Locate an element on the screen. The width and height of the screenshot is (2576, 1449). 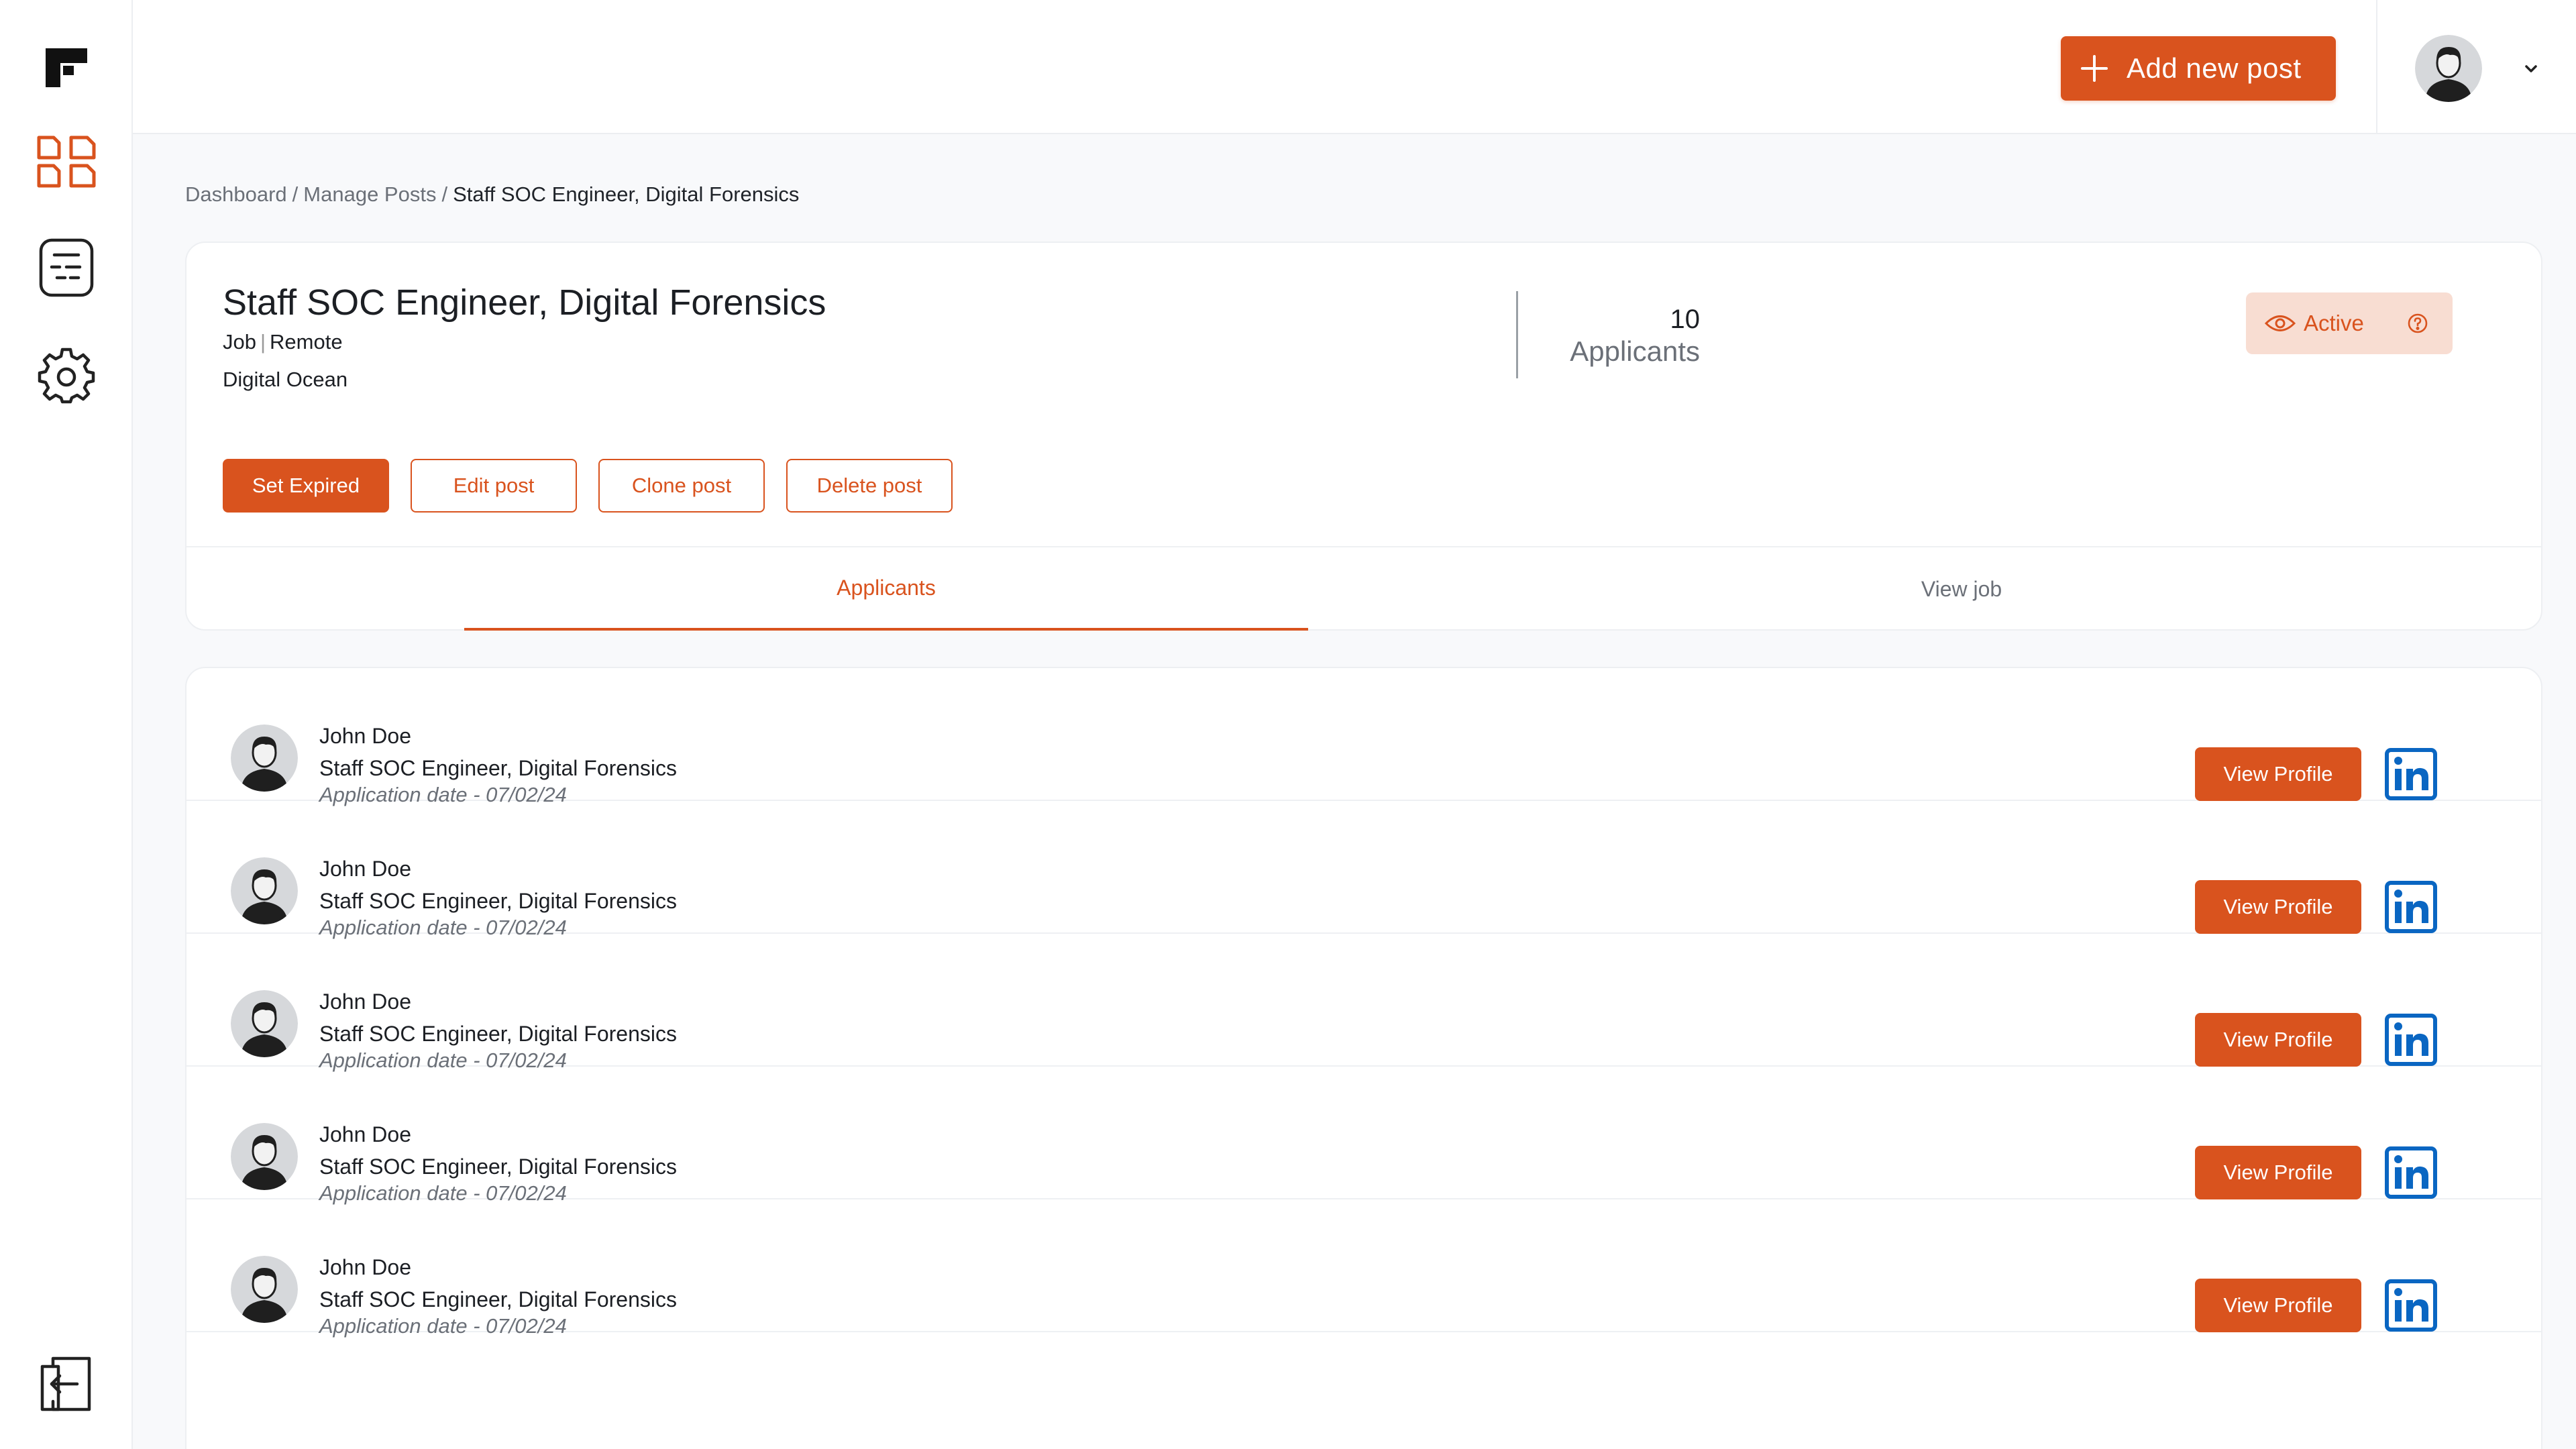
status-badge: Active is located at coordinates (2349, 323).